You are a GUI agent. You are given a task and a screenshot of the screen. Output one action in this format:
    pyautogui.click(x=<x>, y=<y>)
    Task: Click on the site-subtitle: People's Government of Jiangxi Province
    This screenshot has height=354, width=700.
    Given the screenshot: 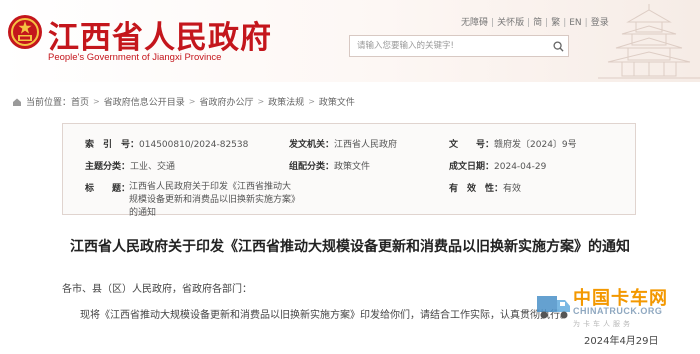 What is the action you would take?
    pyautogui.click(x=135, y=57)
    